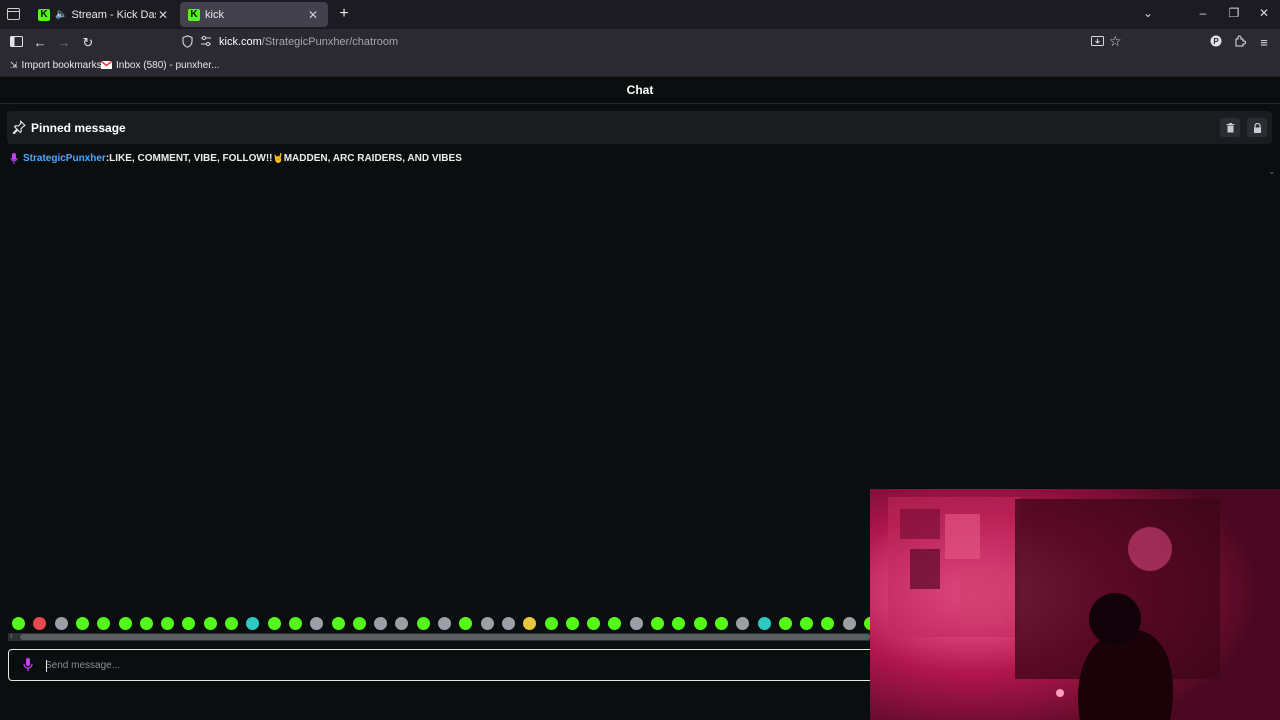 Image resolution: width=1280 pixels, height=720 pixels. What do you see at coordinates (16, 43) in the screenshot?
I see `sidebar-icon` at bounding box center [16, 43].